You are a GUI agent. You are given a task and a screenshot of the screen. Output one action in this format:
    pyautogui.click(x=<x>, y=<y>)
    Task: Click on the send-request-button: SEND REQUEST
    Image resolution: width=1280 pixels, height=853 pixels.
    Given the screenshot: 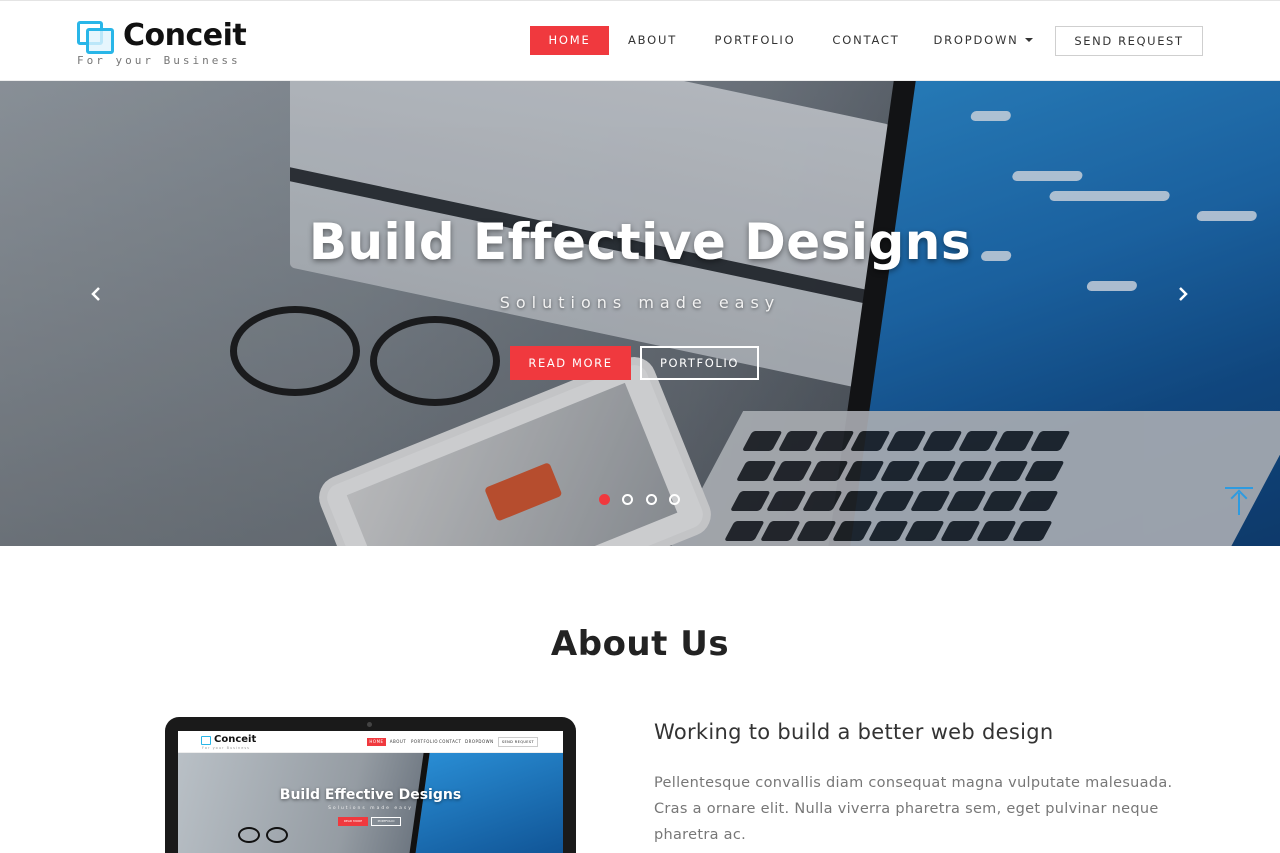 What is the action you would take?
    pyautogui.click(x=1129, y=41)
    